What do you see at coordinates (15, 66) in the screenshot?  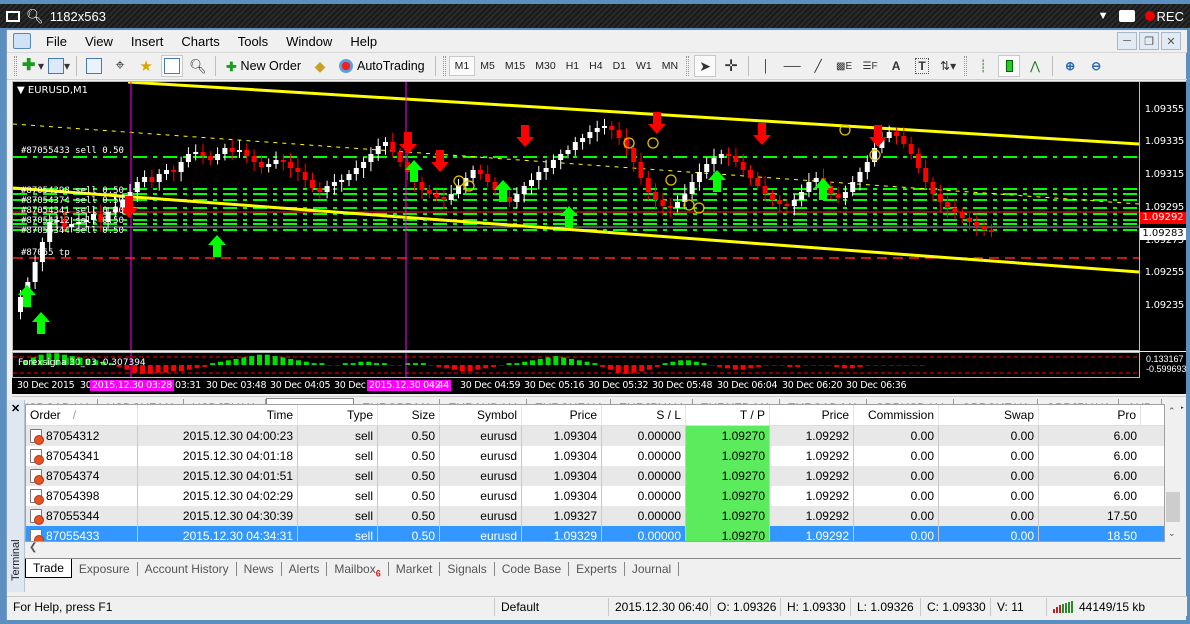 I see `toolbar-grip` at bounding box center [15, 66].